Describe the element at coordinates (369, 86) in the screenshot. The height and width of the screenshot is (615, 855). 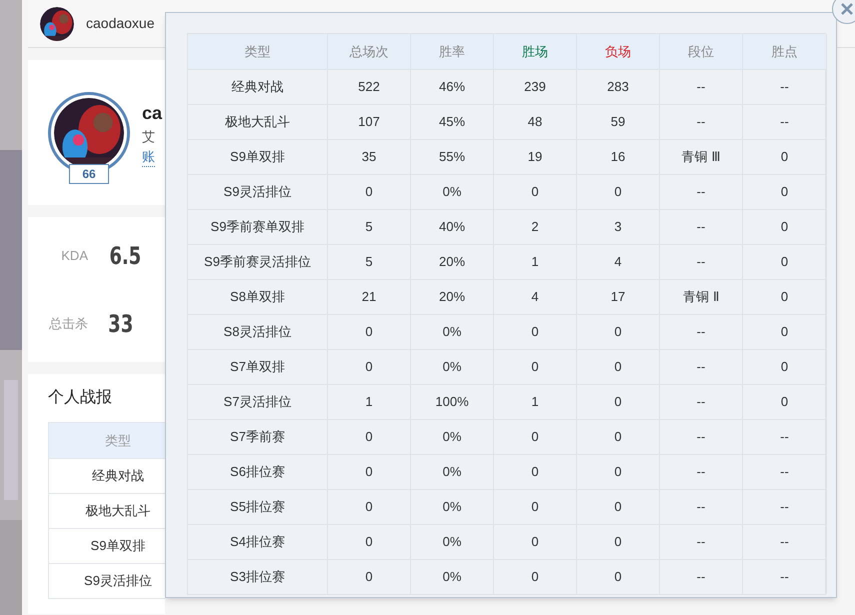
I see `table-cell: 522` at that location.